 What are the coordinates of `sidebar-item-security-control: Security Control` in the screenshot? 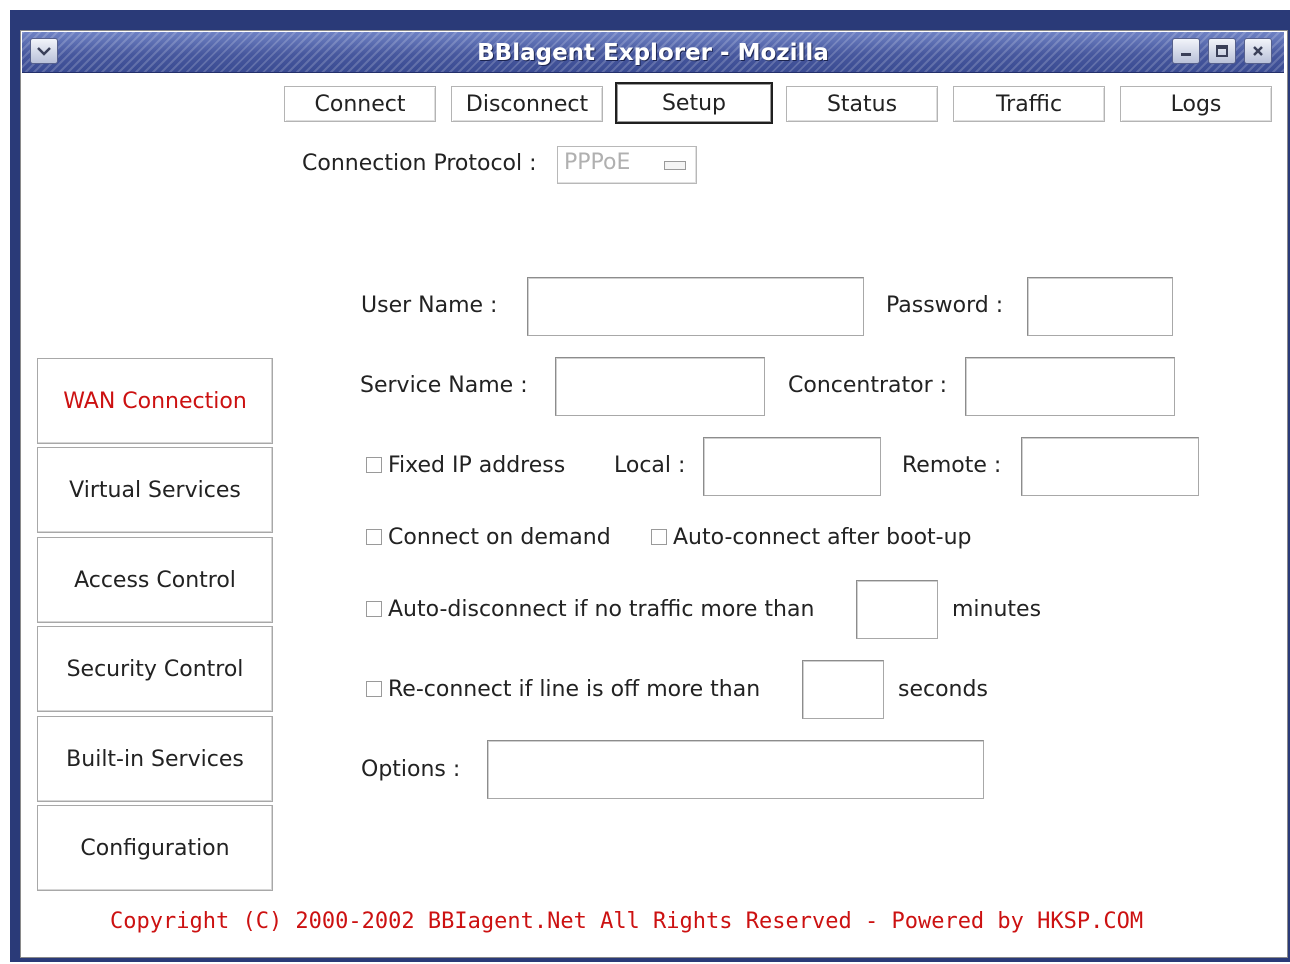 It's located at (155, 669).